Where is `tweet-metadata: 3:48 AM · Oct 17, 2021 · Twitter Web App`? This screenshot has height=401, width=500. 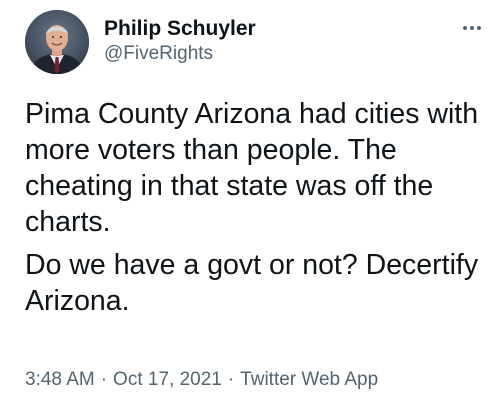 tweet-metadata: 3:48 AM · Oct 17, 2021 · Twitter Web App is located at coordinates (201, 380).